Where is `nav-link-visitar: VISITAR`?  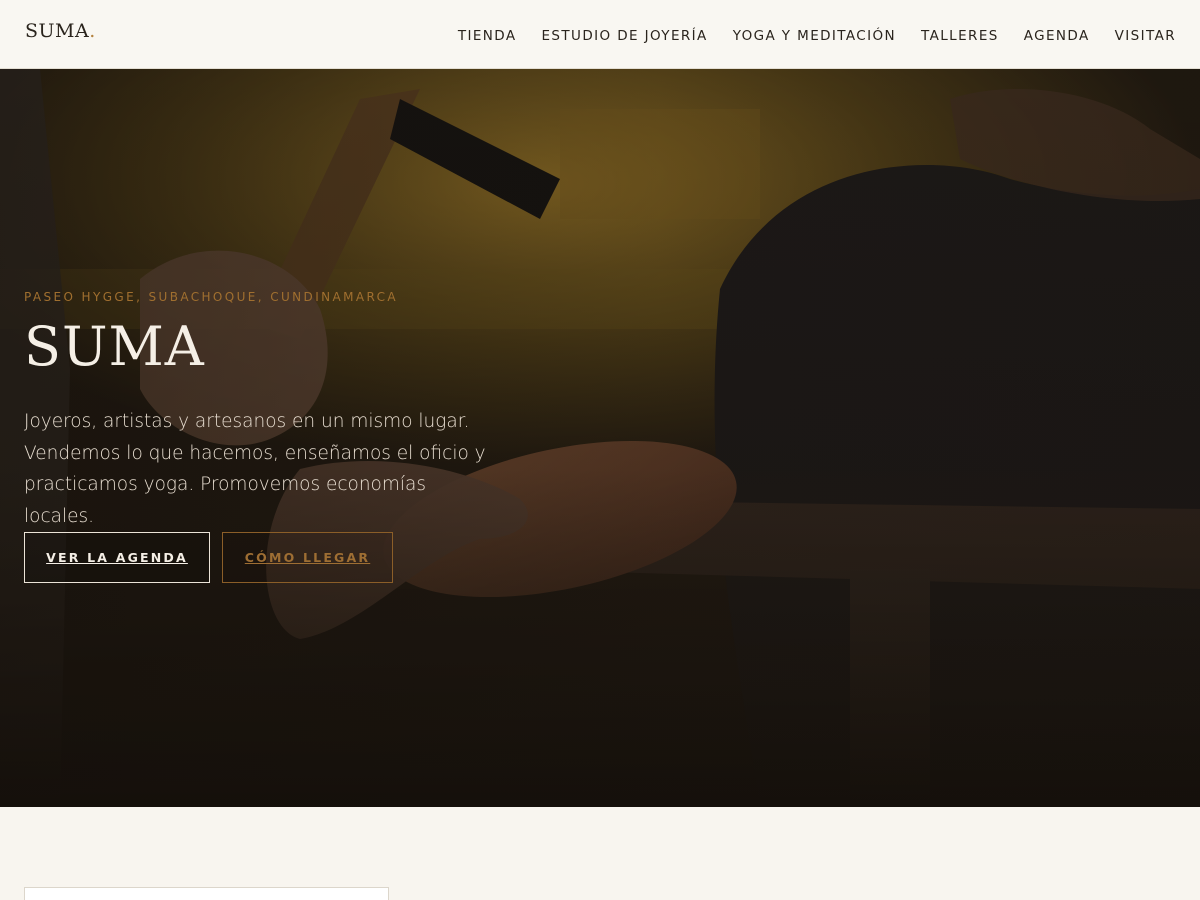 nav-link-visitar: VISITAR is located at coordinates (1145, 36).